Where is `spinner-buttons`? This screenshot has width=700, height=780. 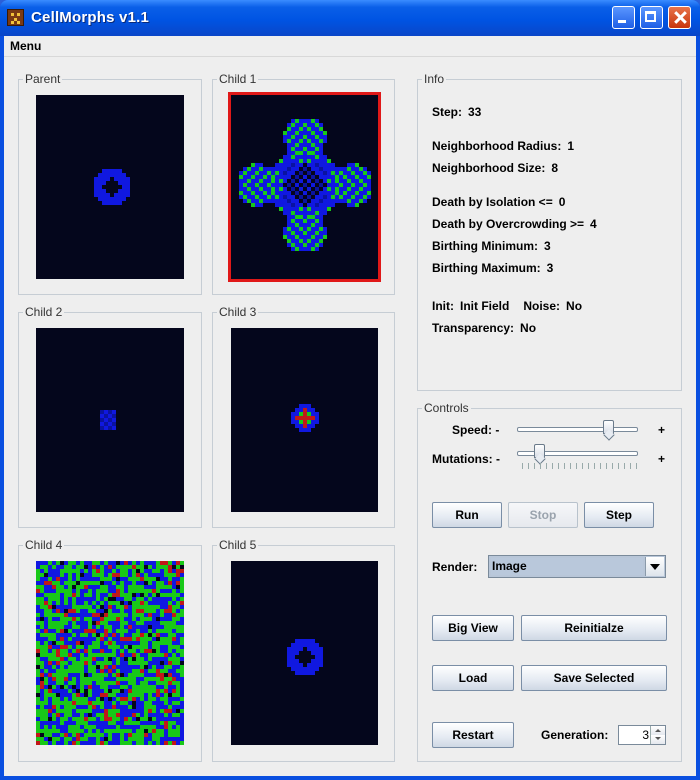
spinner-buttons is located at coordinates (657, 735).